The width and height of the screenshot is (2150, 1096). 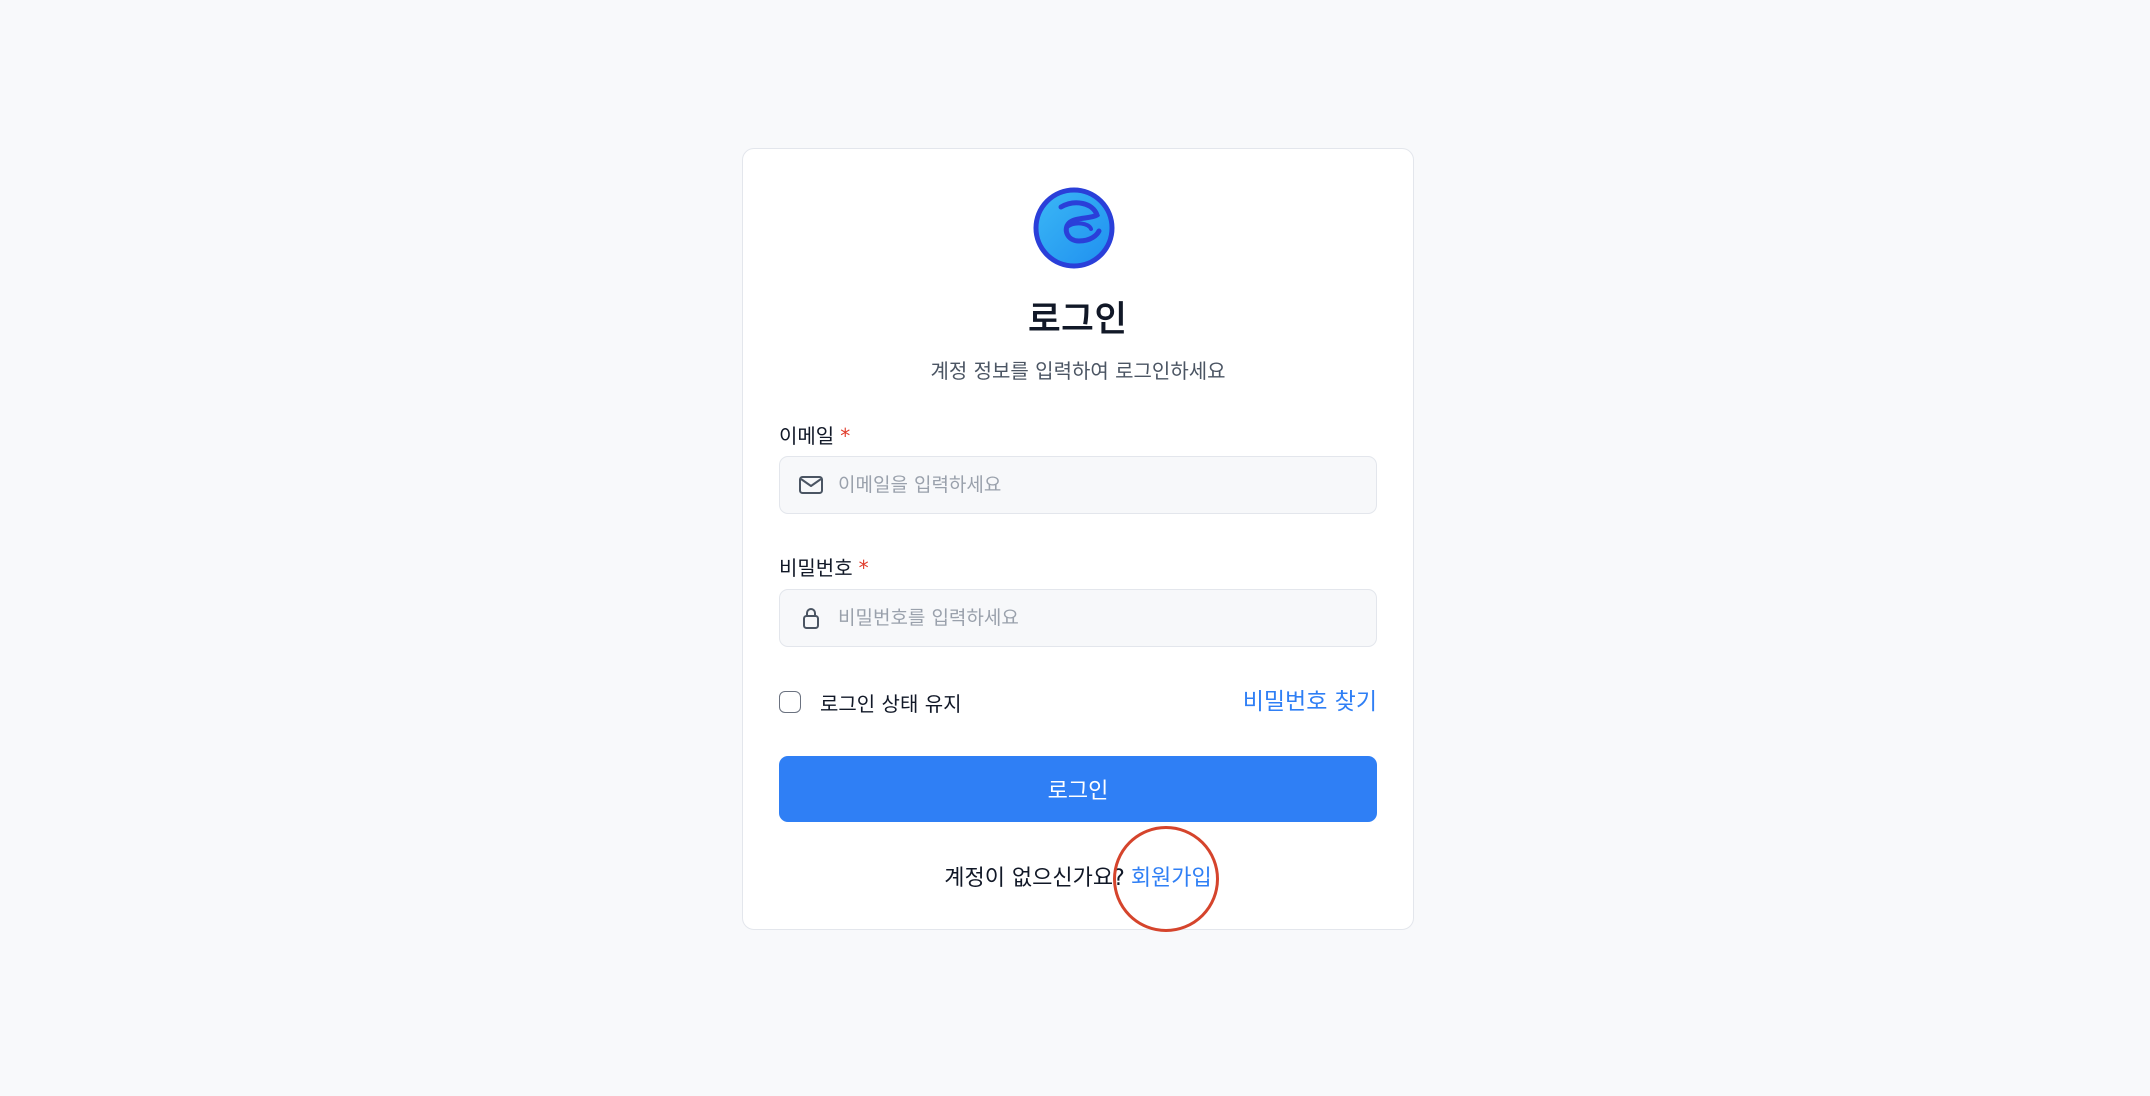 What do you see at coordinates (1171, 878) in the screenshot?
I see `signup-link: 회원가입` at bounding box center [1171, 878].